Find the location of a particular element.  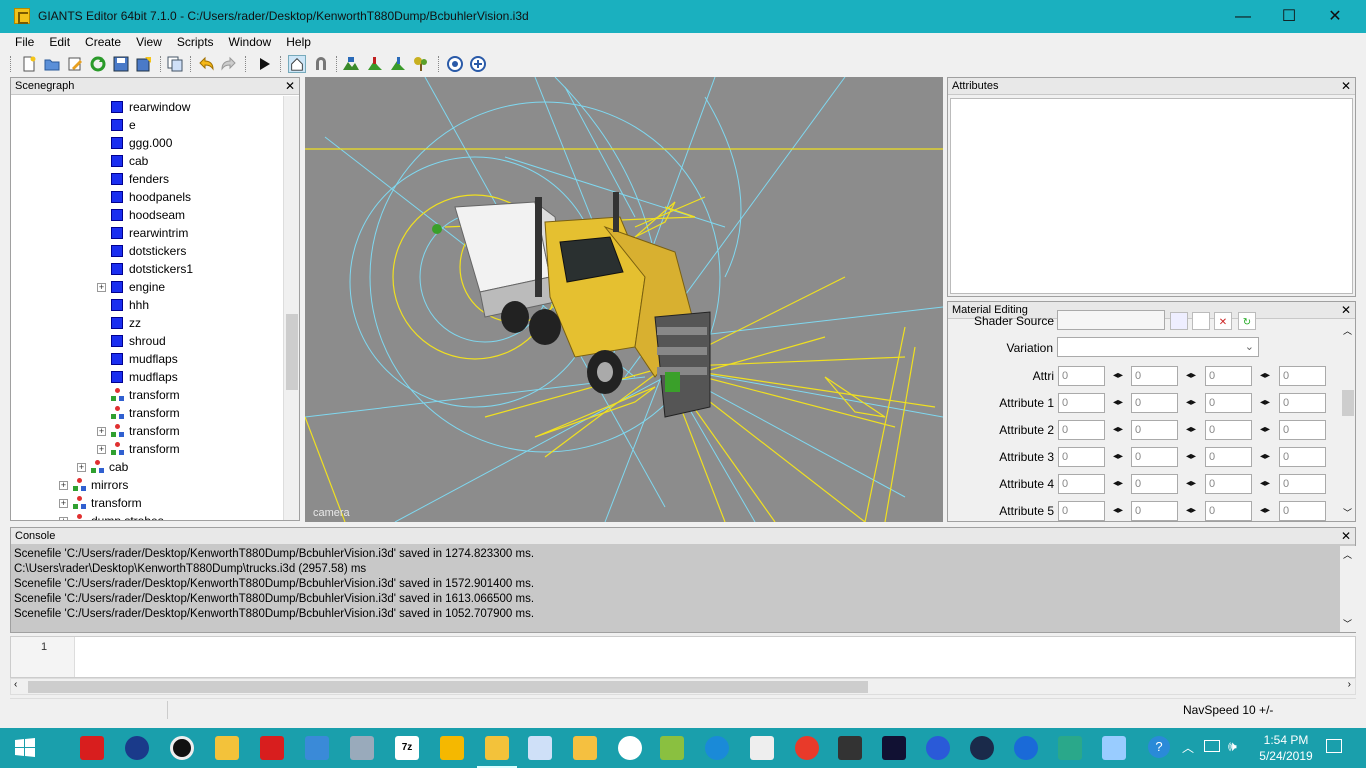

tree-node: mudflaps is located at coordinates (144, 359).